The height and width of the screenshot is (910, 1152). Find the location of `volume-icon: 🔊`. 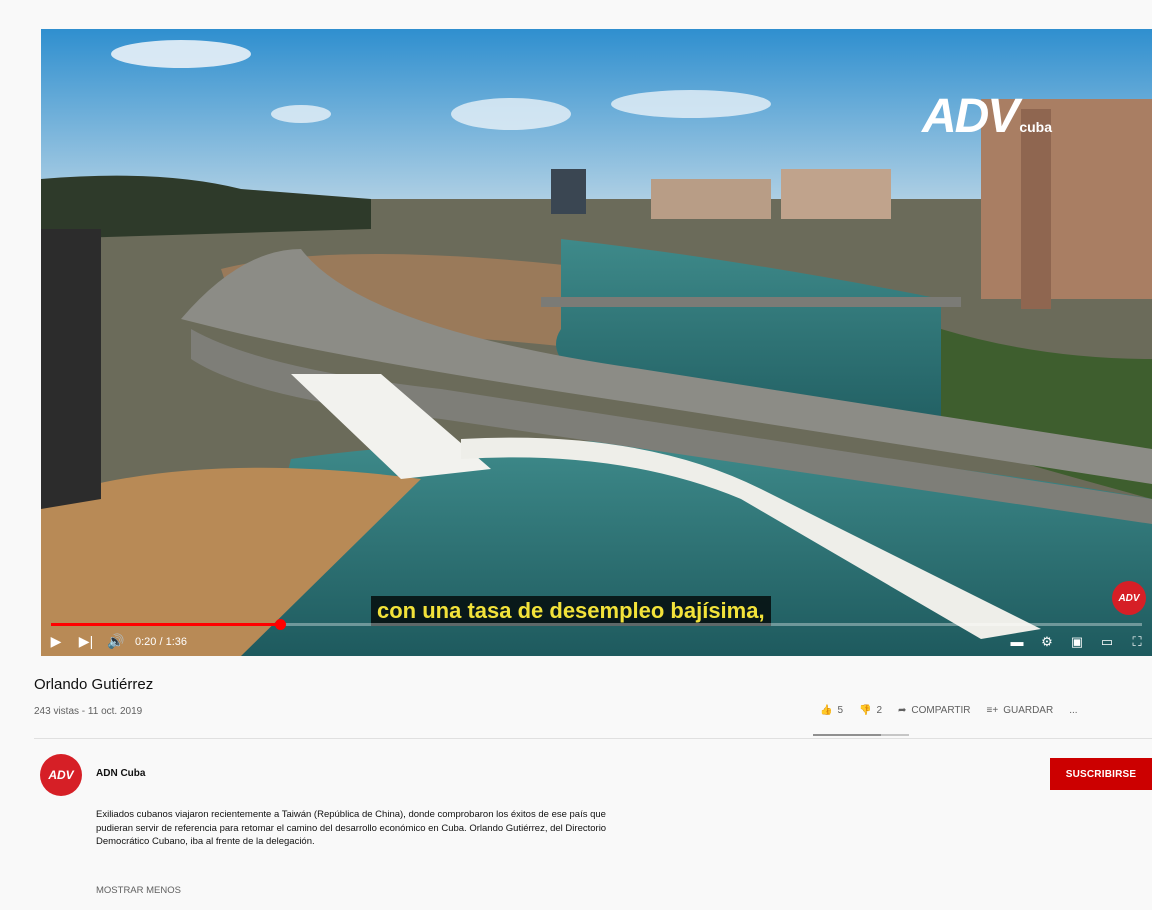

volume-icon: 🔊 is located at coordinates (116, 641).